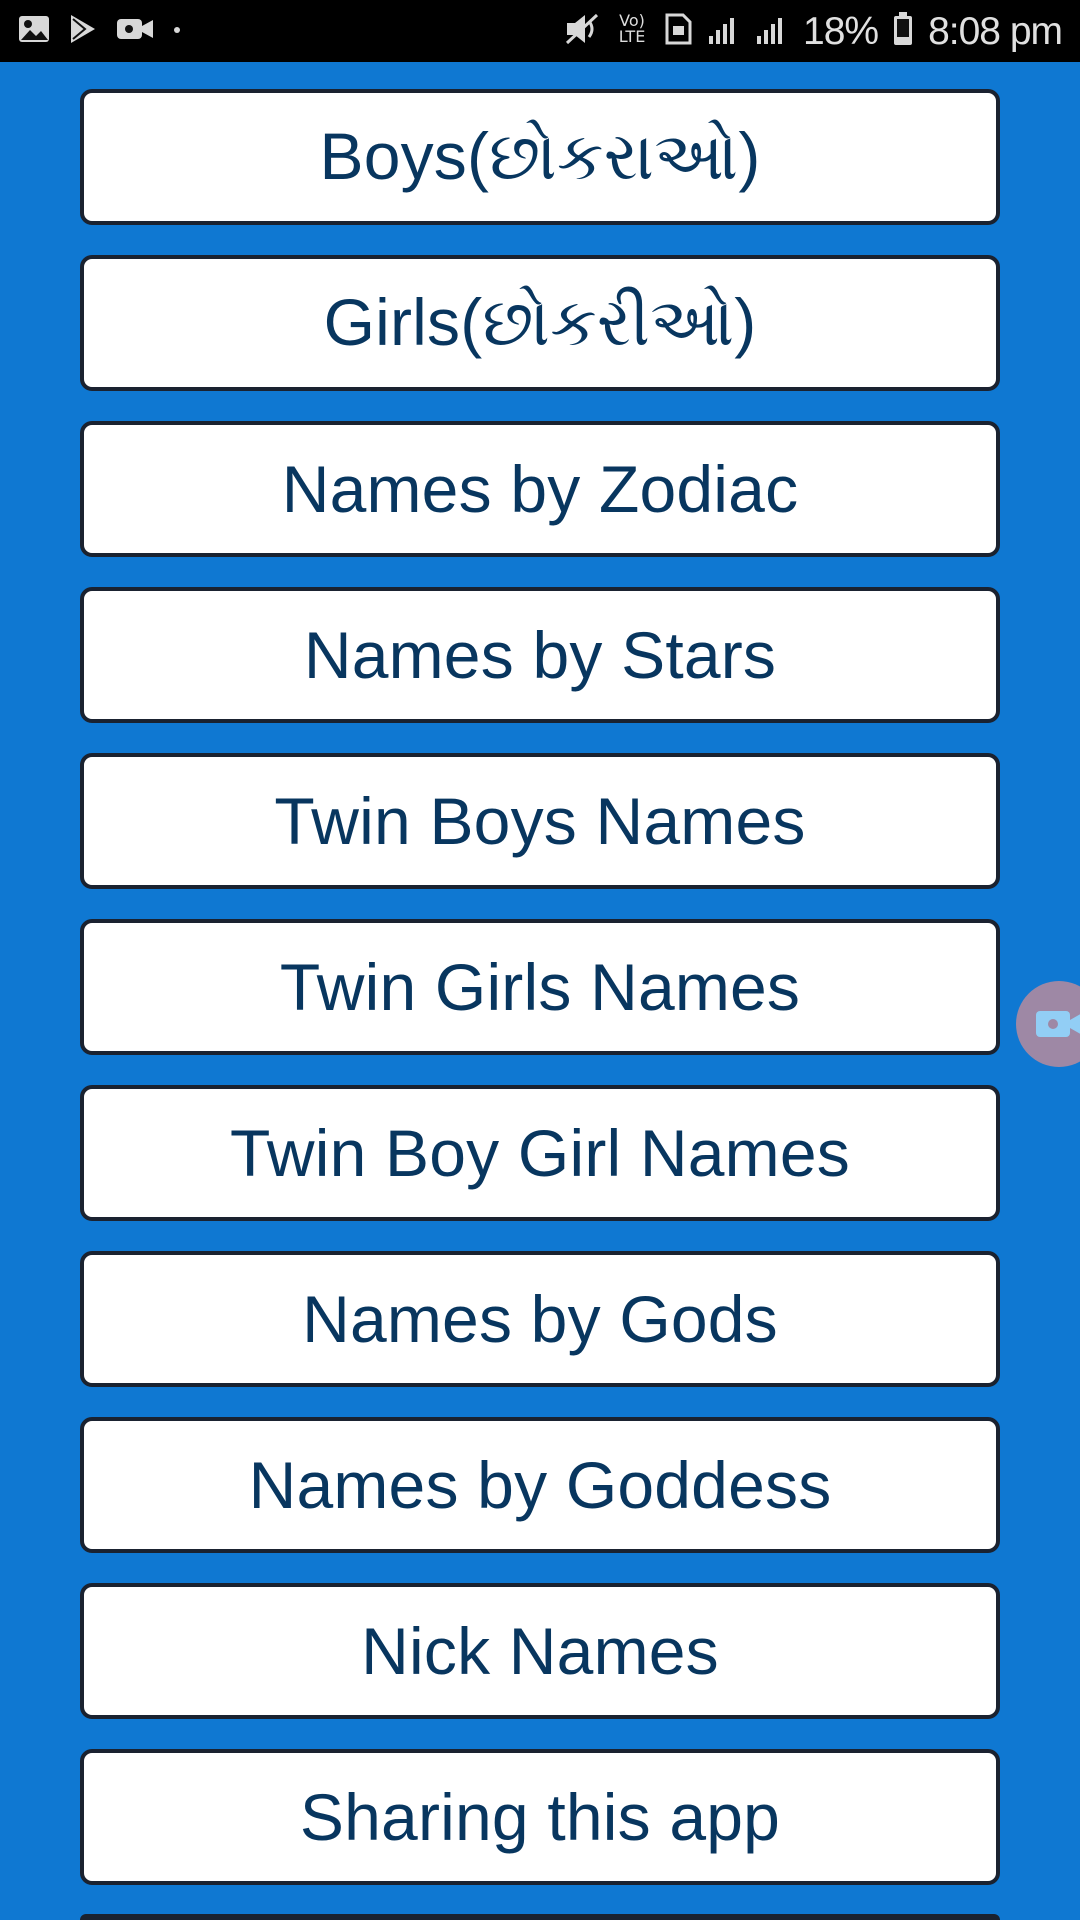 The width and height of the screenshot is (1080, 1920). Describe the element at coordinates (678, 31) in the screenshot. I see `sim-icon` at that location.